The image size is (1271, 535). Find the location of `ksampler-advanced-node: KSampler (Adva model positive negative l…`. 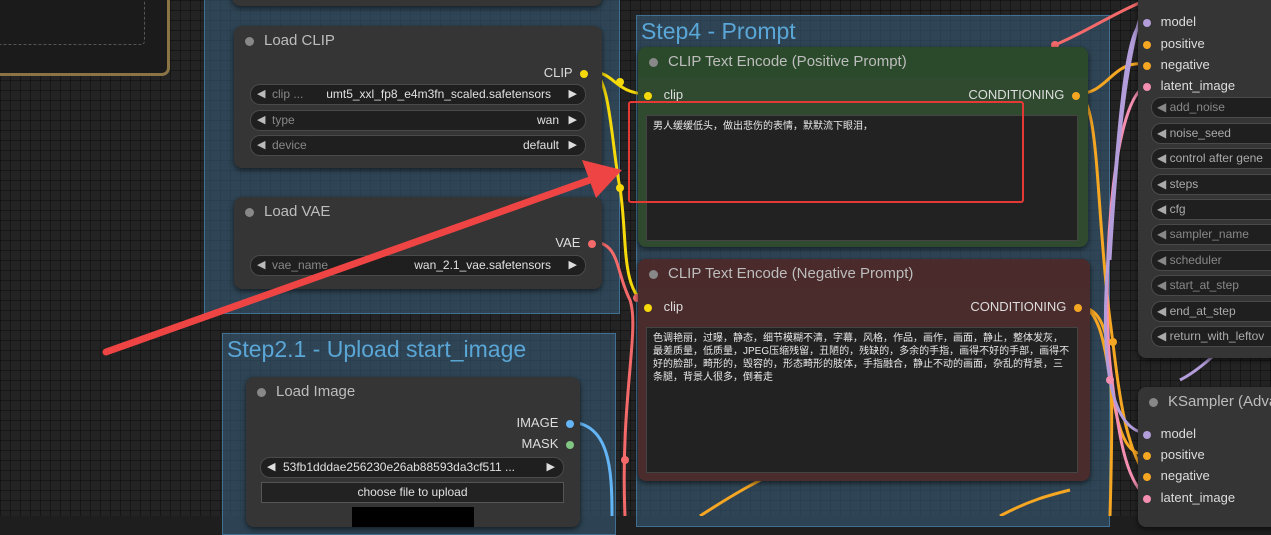

ksampler-advanced-node: KSampler (Adva model positive negative l… is located at coordinates (1204, 457).